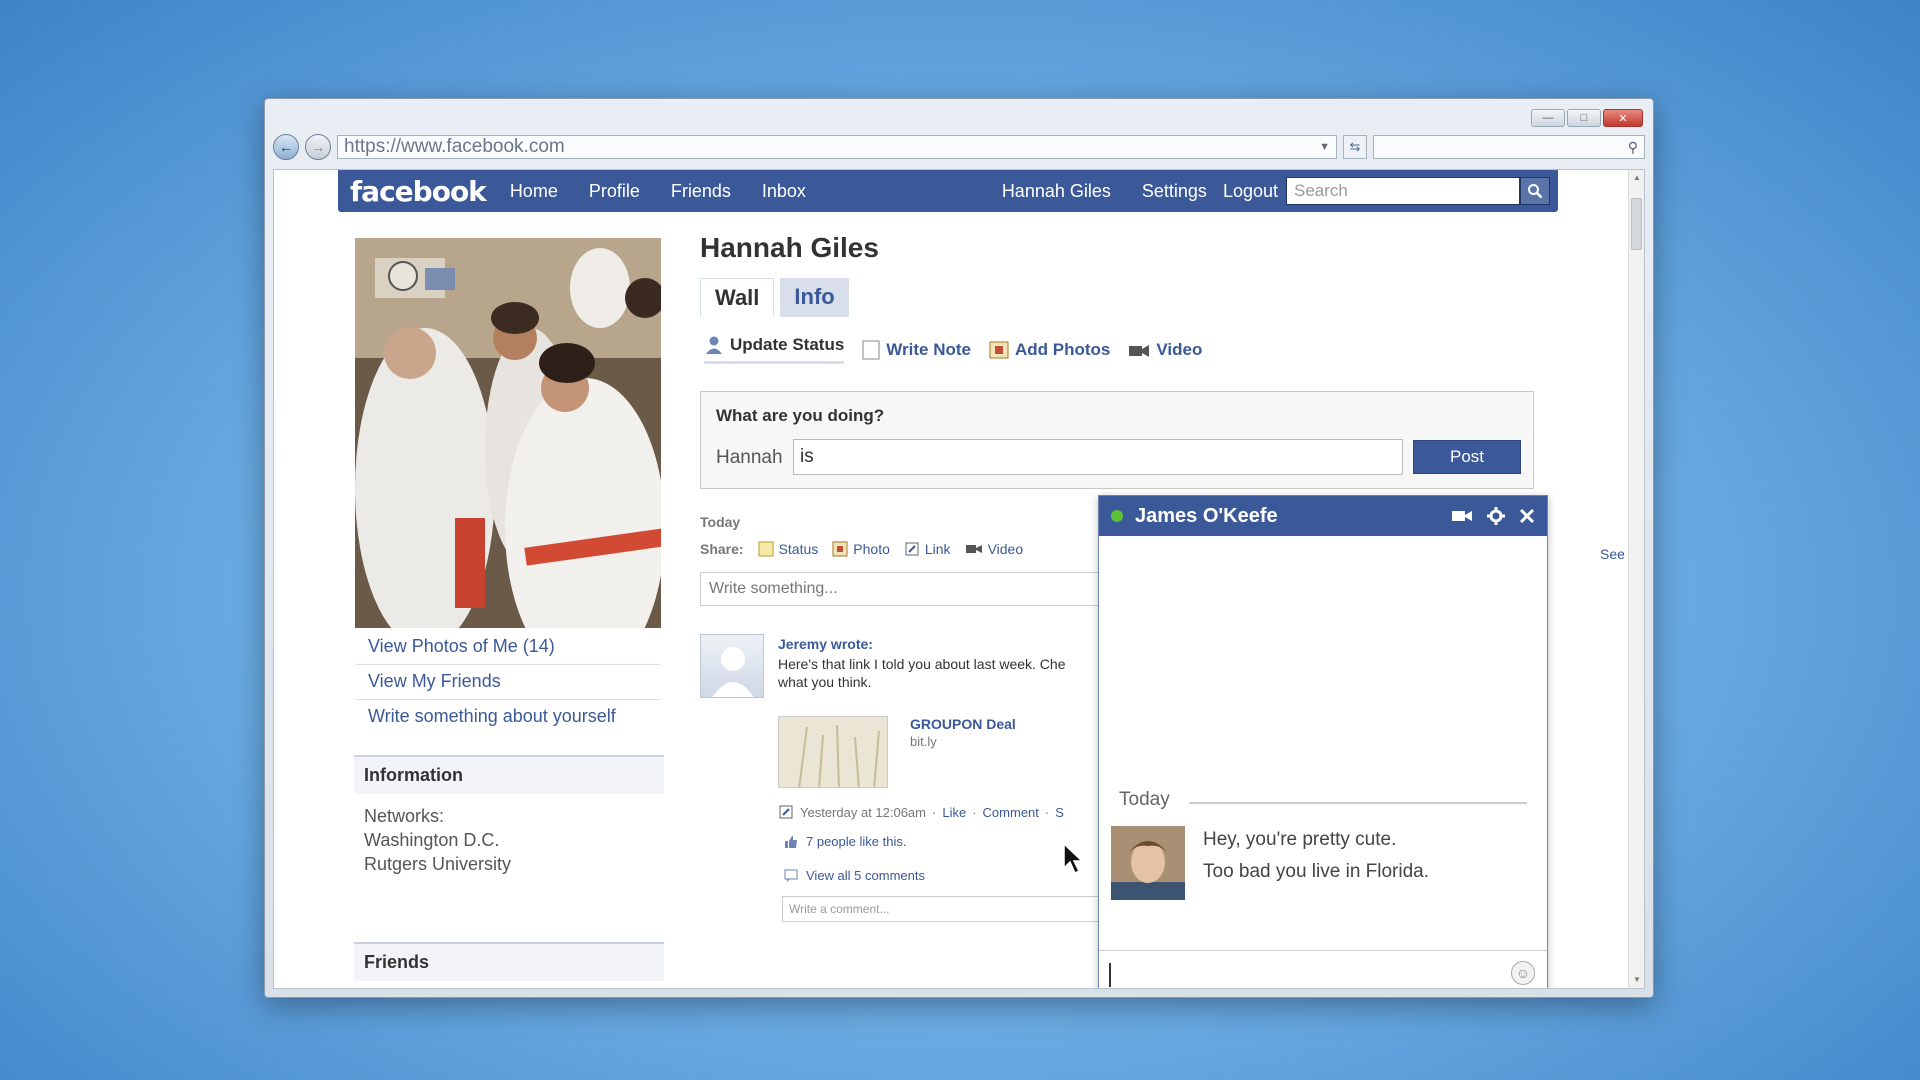  Describe the element at coordinates (1144, 799) in the screenshot. I see `chat-today-label: Today` at that location.